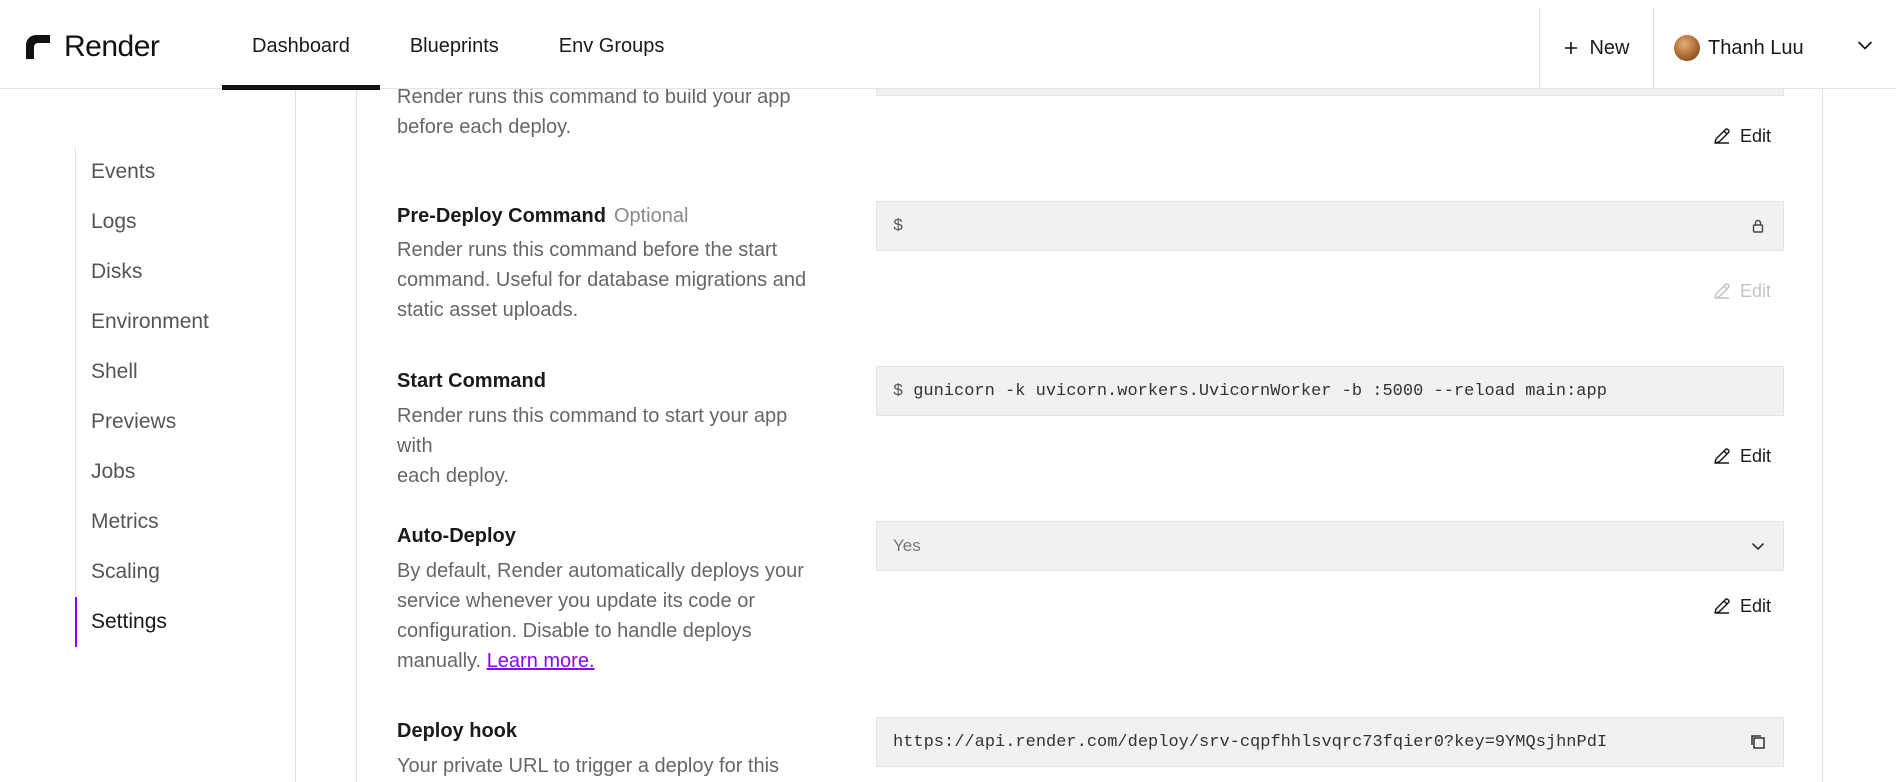  What do you see at coordinates (142, 222) in the screenshot?
I see `sidebar-item-logs: Logs` at bounding box center [142, 222].